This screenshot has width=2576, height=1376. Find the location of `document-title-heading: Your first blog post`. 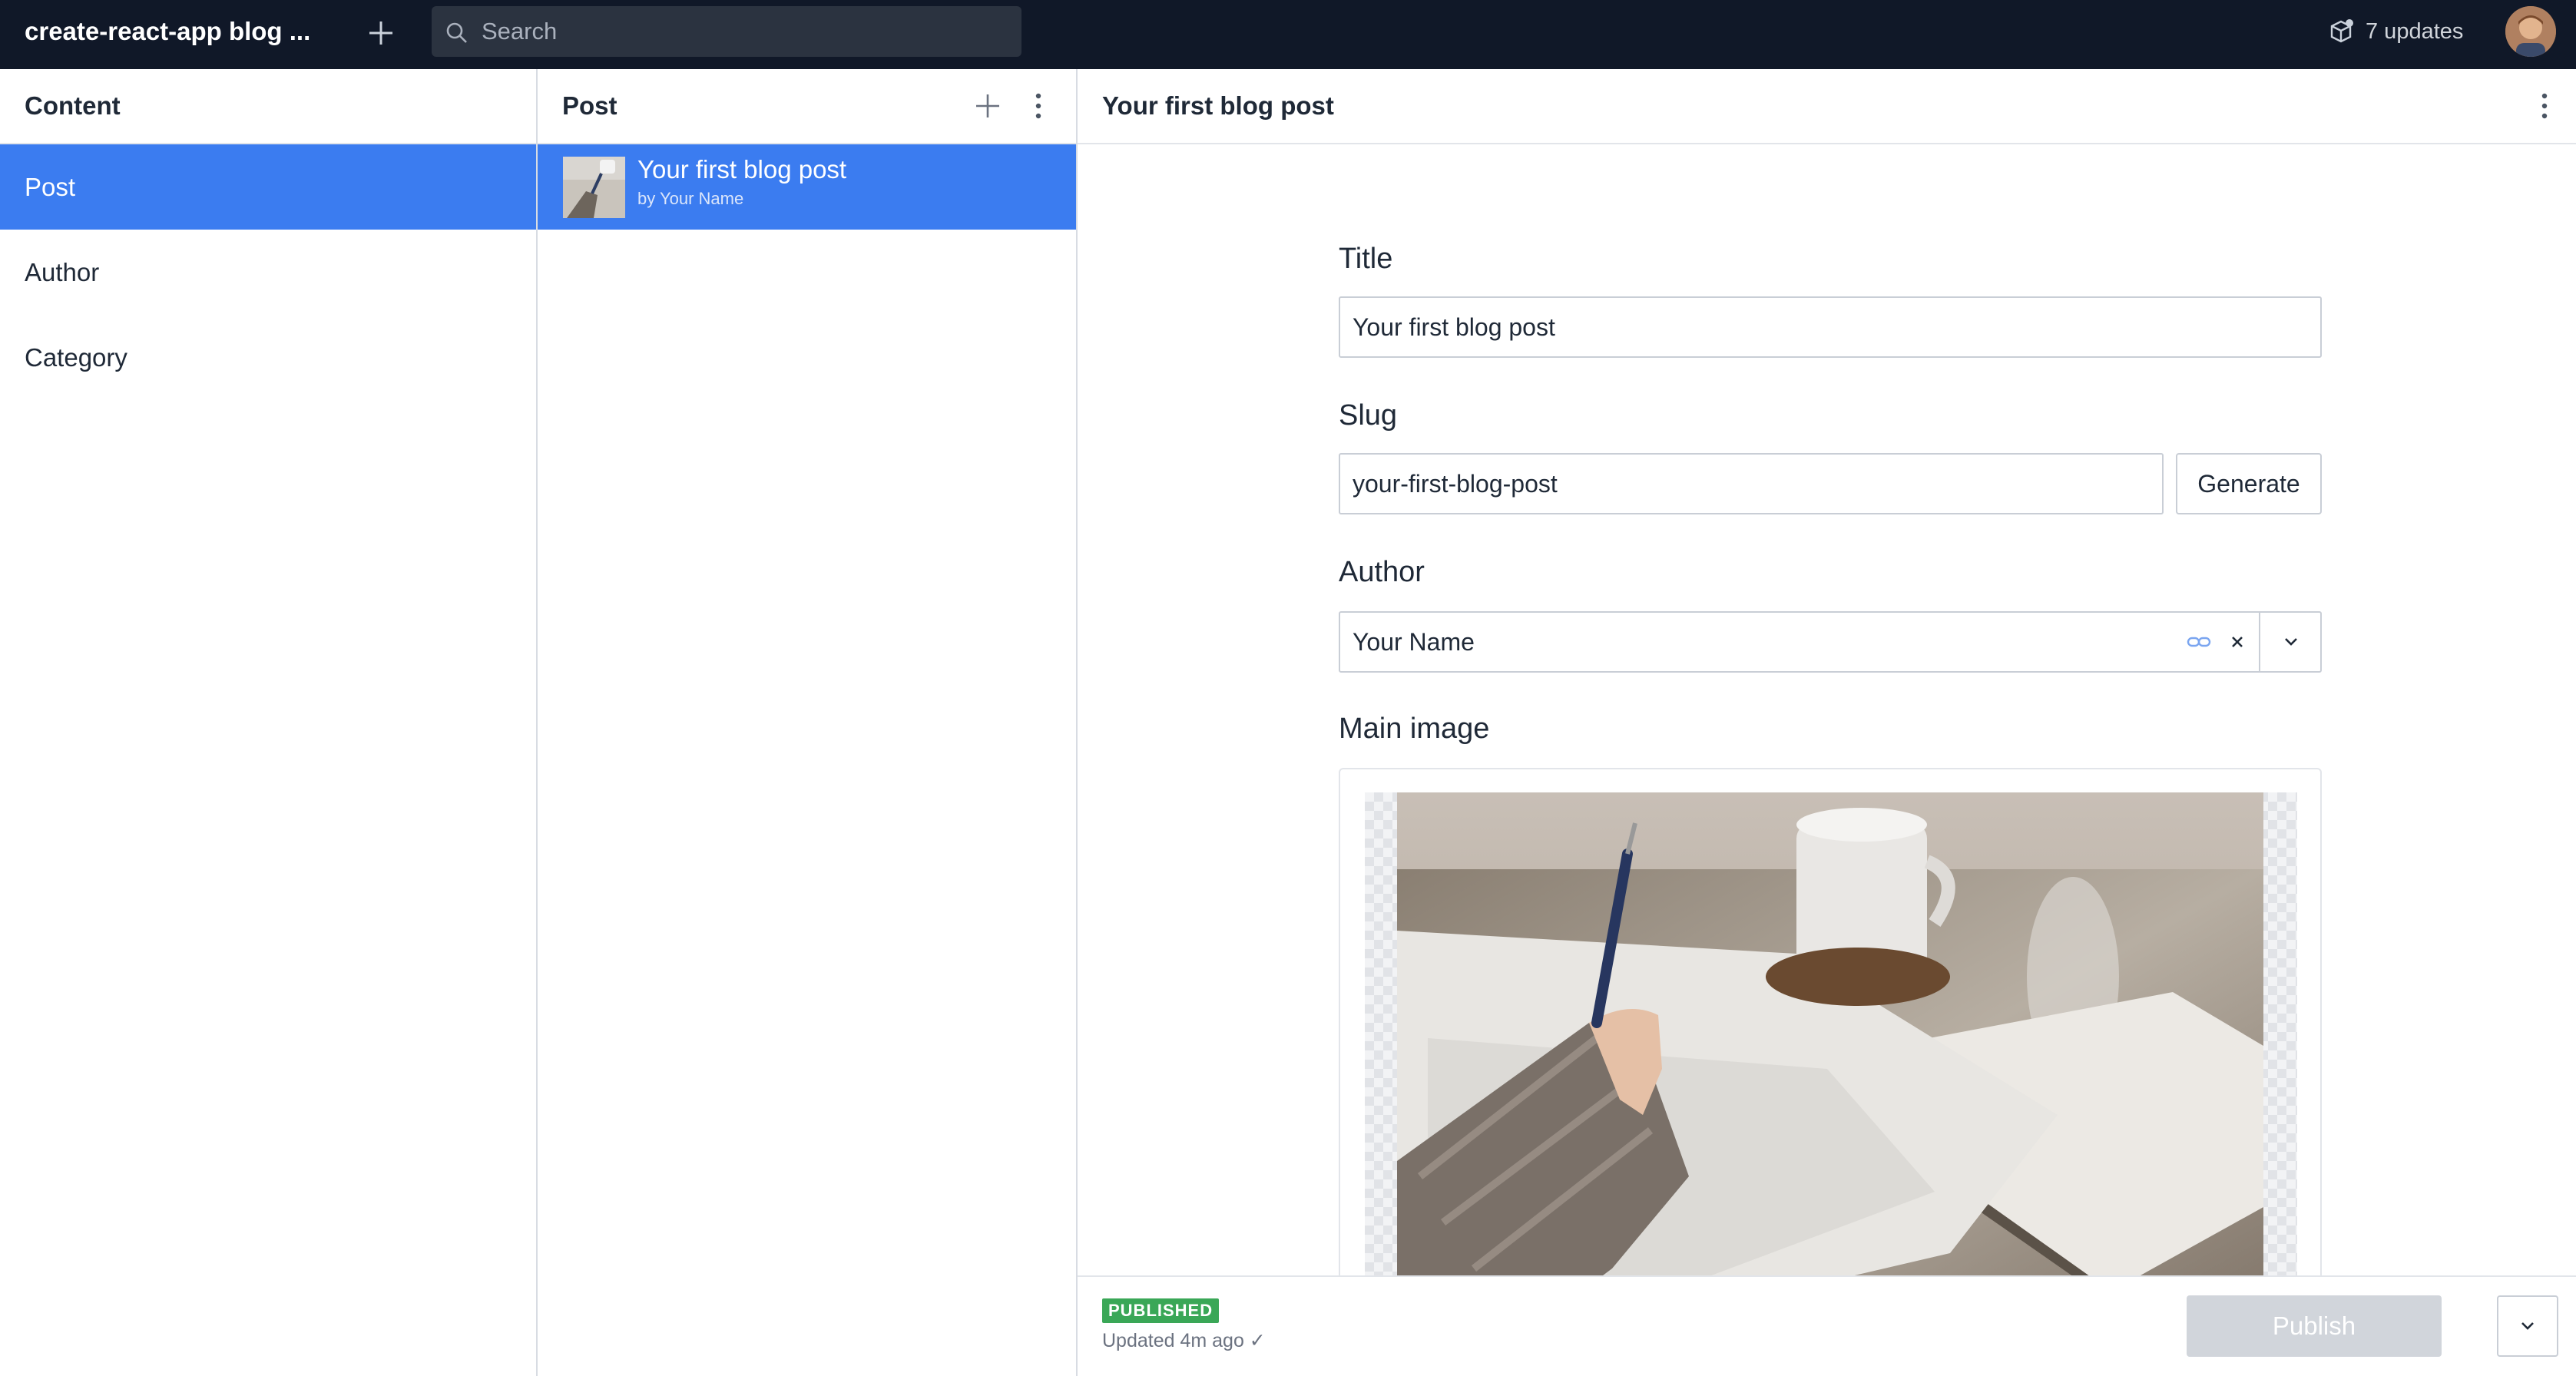

document-title-heading: Your first blog post is located at coordinates (1218, 106).